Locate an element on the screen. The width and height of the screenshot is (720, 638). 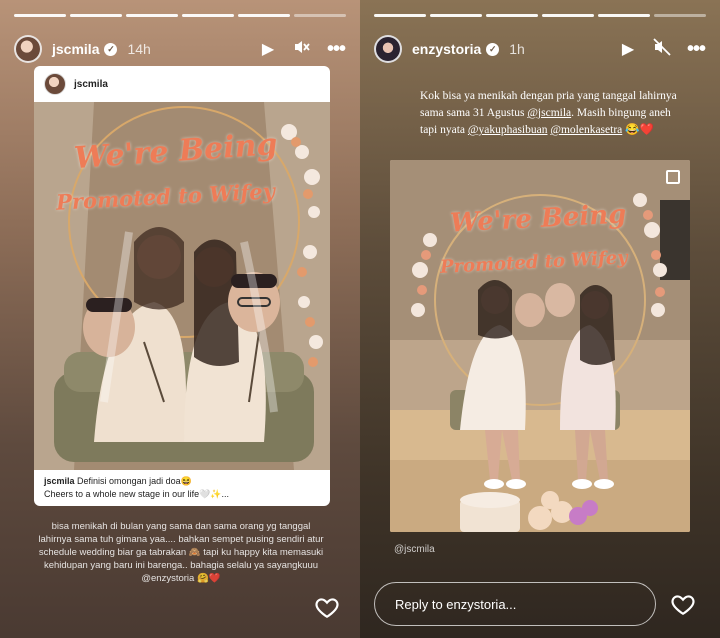
caption-line1: Definisi omongan jadi doa😆 is located at coordinates (134, 481).